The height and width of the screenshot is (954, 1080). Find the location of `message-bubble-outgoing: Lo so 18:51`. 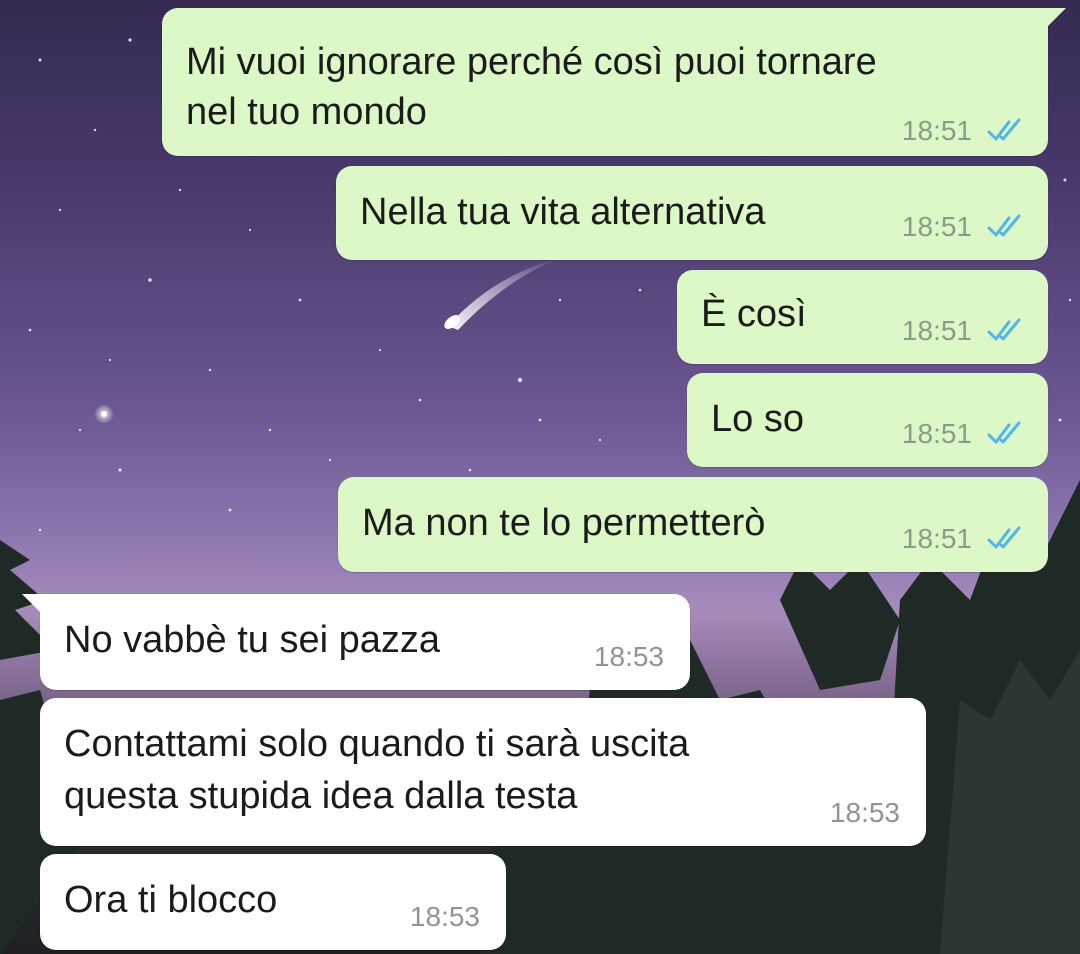

message-bubble-outgoing: Lo so 18:51 is located at coordinates (867, 420).